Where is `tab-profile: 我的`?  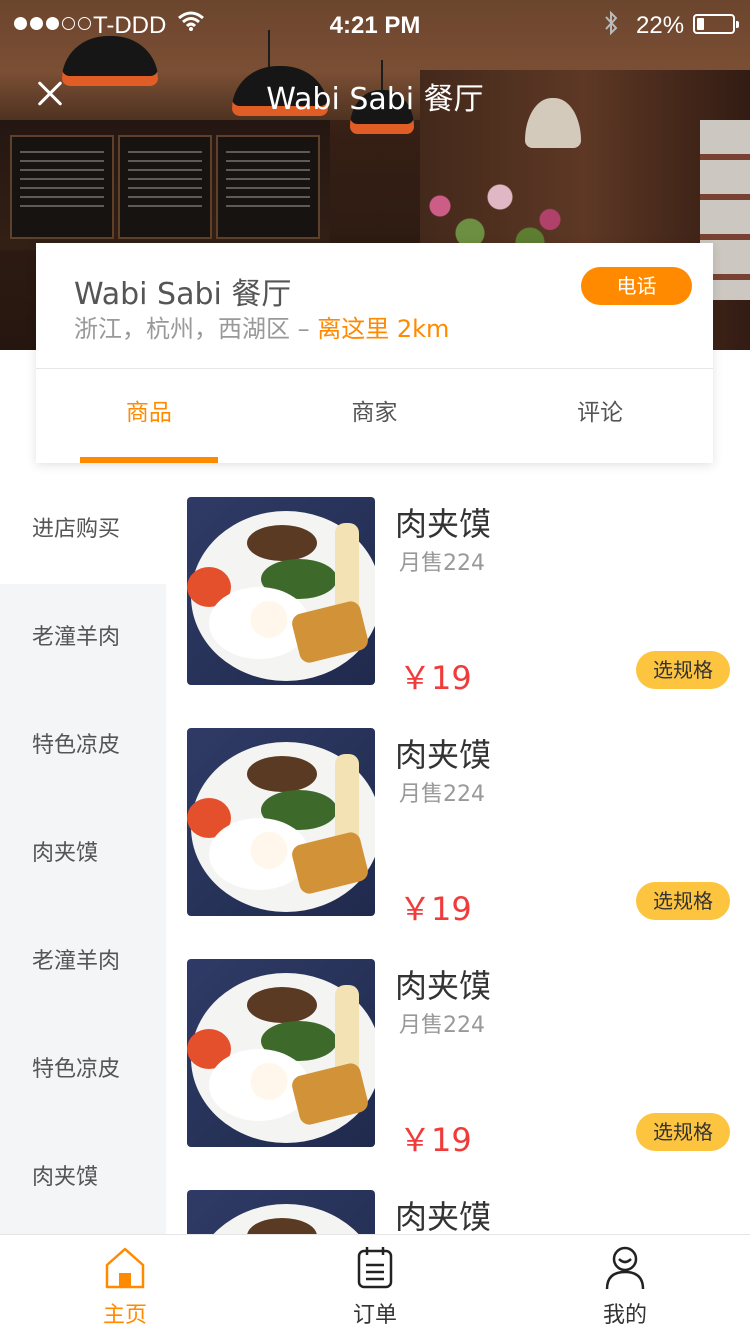 tab-profile: 我的 is located at coordinates (625, 1285).